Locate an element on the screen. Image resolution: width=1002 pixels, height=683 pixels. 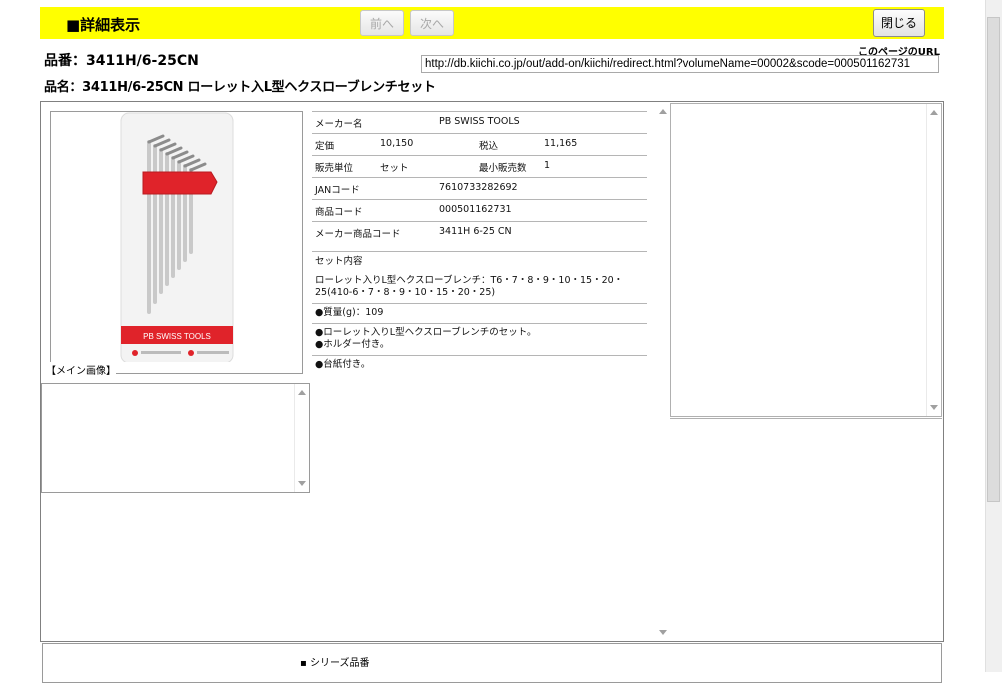
divider is located at coordinates (806, 418).